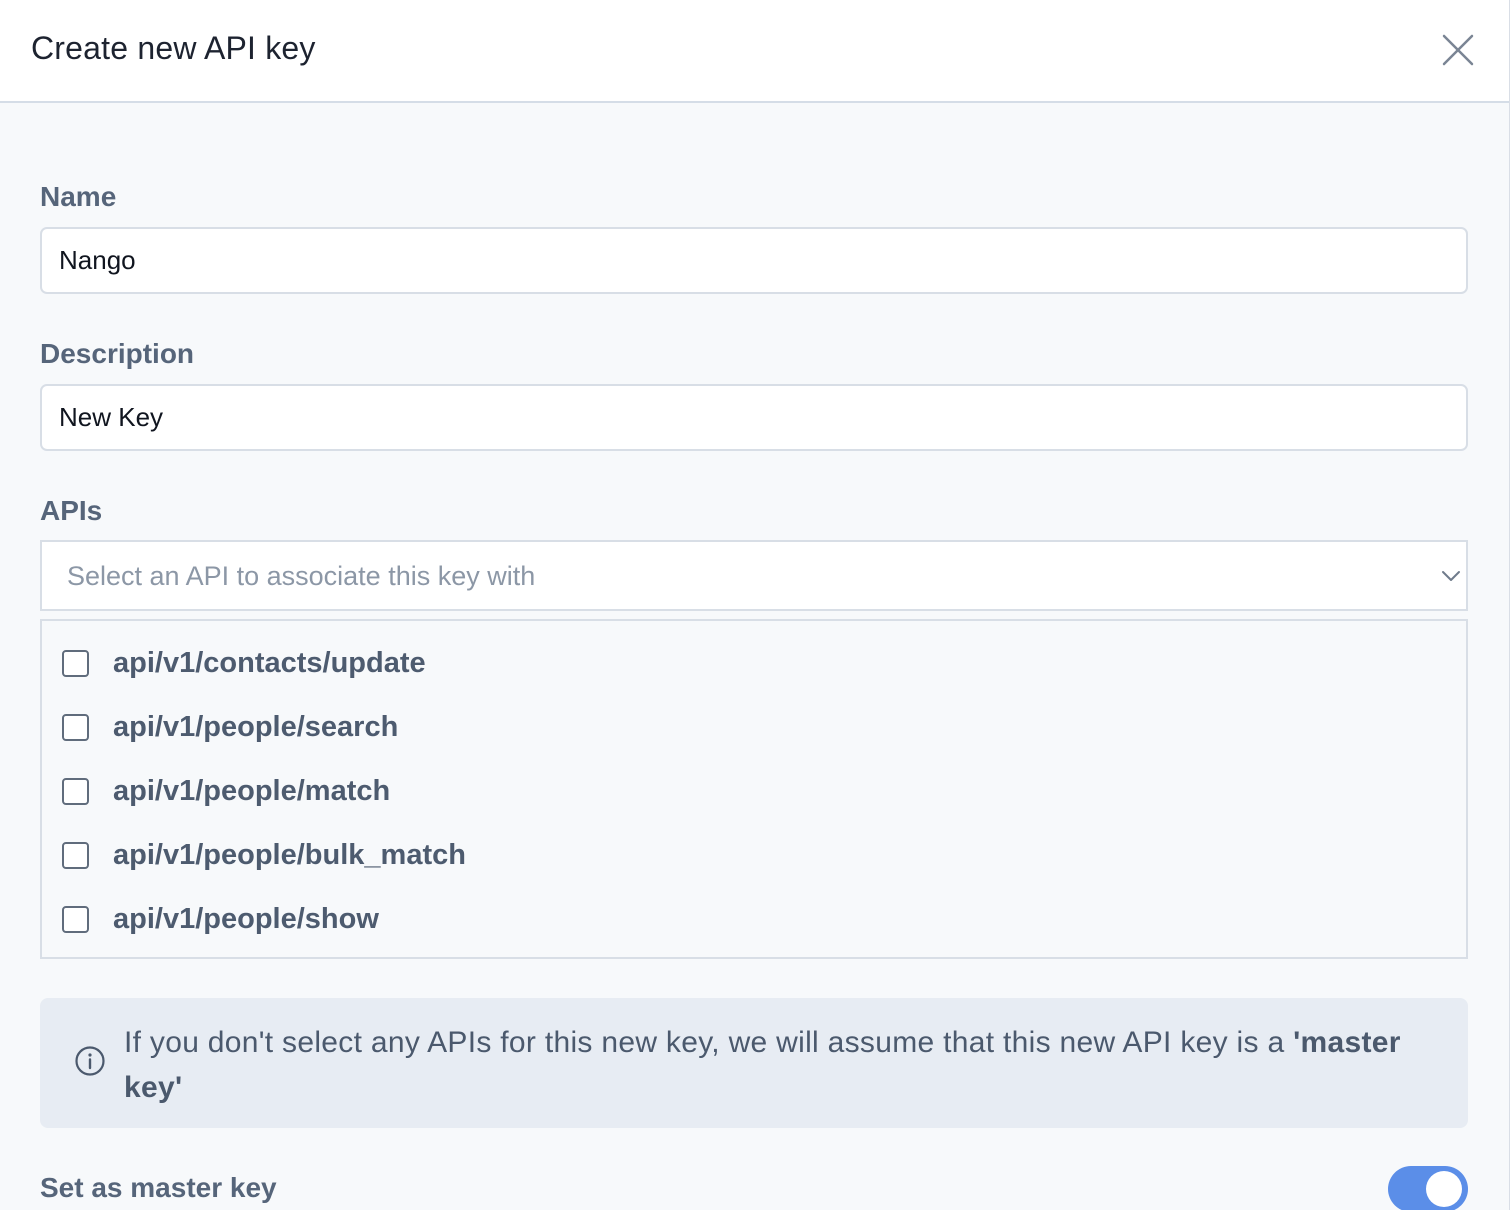 This screenshot has width=1510, height=1210. What do you see at coordinates (256, 726) in the screenshot?
I see `api-option-label: api/v1/people/search` at bounding box center [256, 726].